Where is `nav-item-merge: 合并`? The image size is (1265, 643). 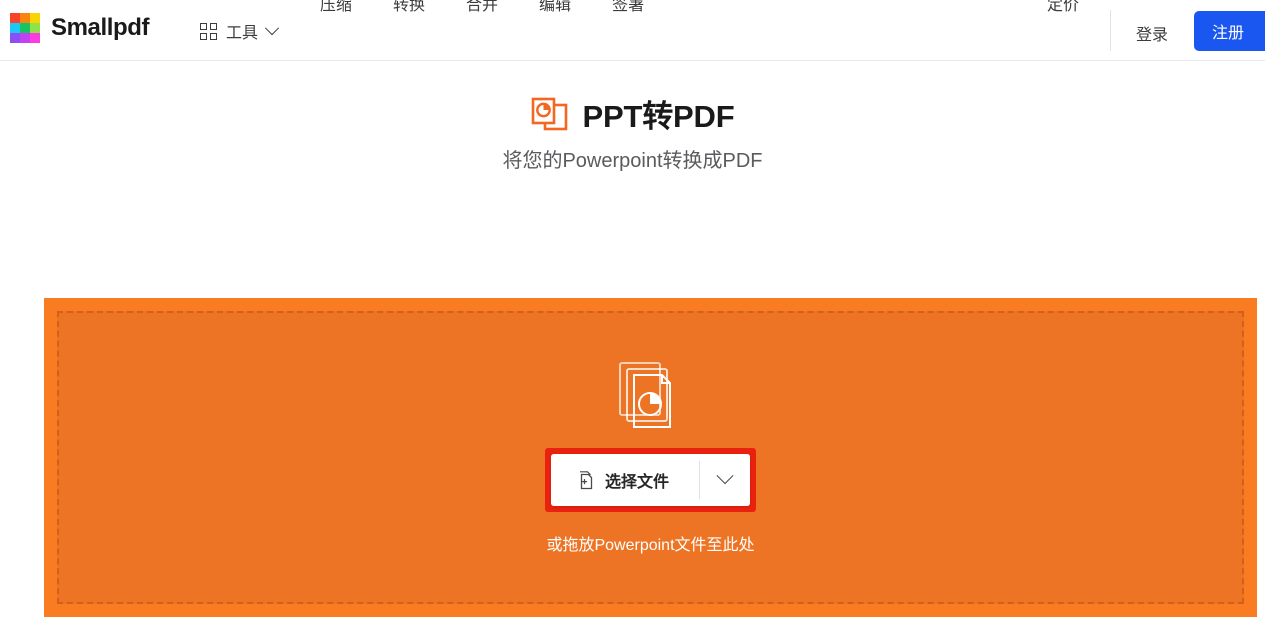
nav-item-merge: 合并 is located at coordinates (482, 7).